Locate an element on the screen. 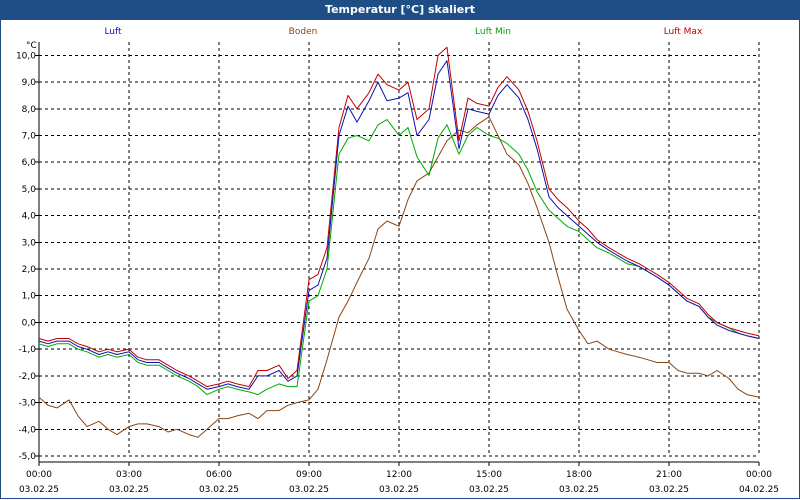  x-tick-time: 06:00 is located at coordinates (219, 475).